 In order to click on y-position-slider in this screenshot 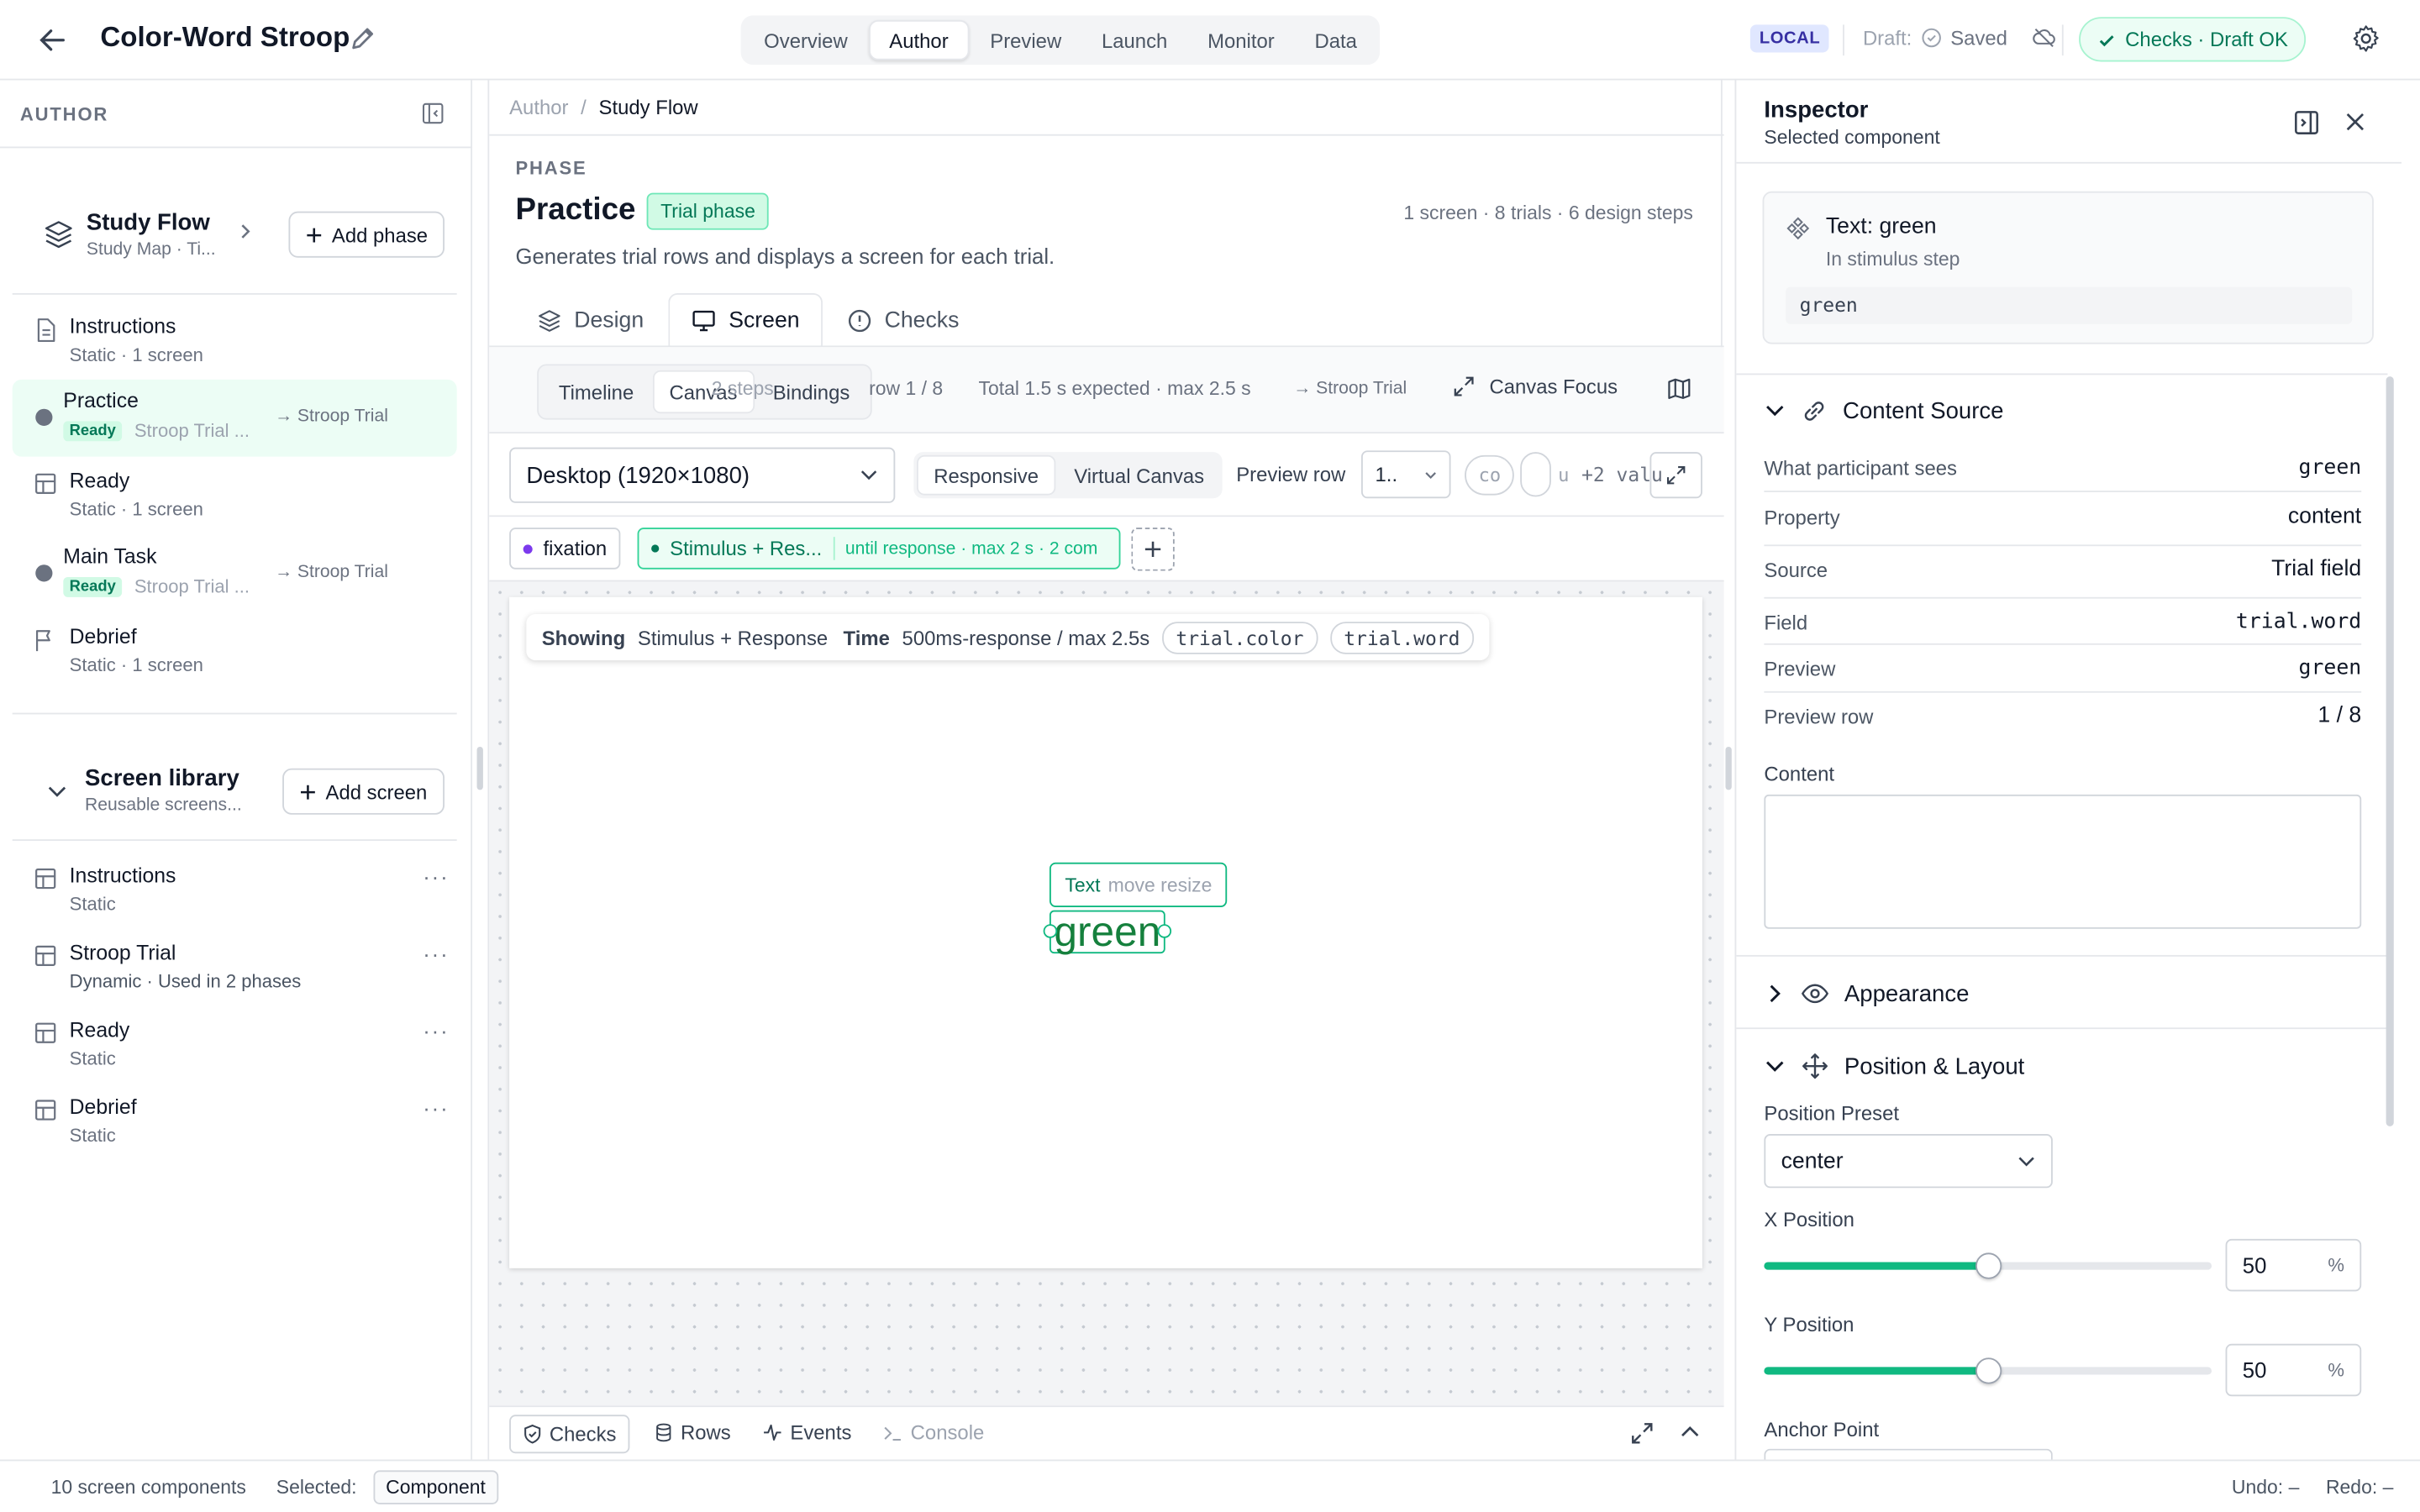, I will do `click(1988, 1370)`.